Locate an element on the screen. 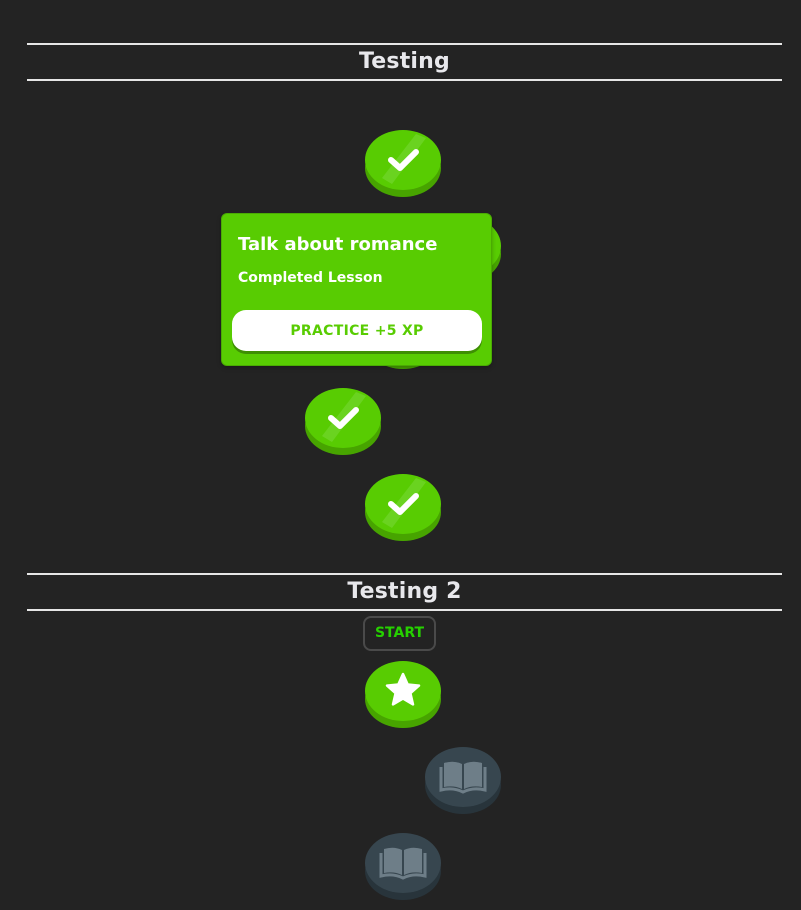  lesson-node-current is located at coordinates (403, 693).